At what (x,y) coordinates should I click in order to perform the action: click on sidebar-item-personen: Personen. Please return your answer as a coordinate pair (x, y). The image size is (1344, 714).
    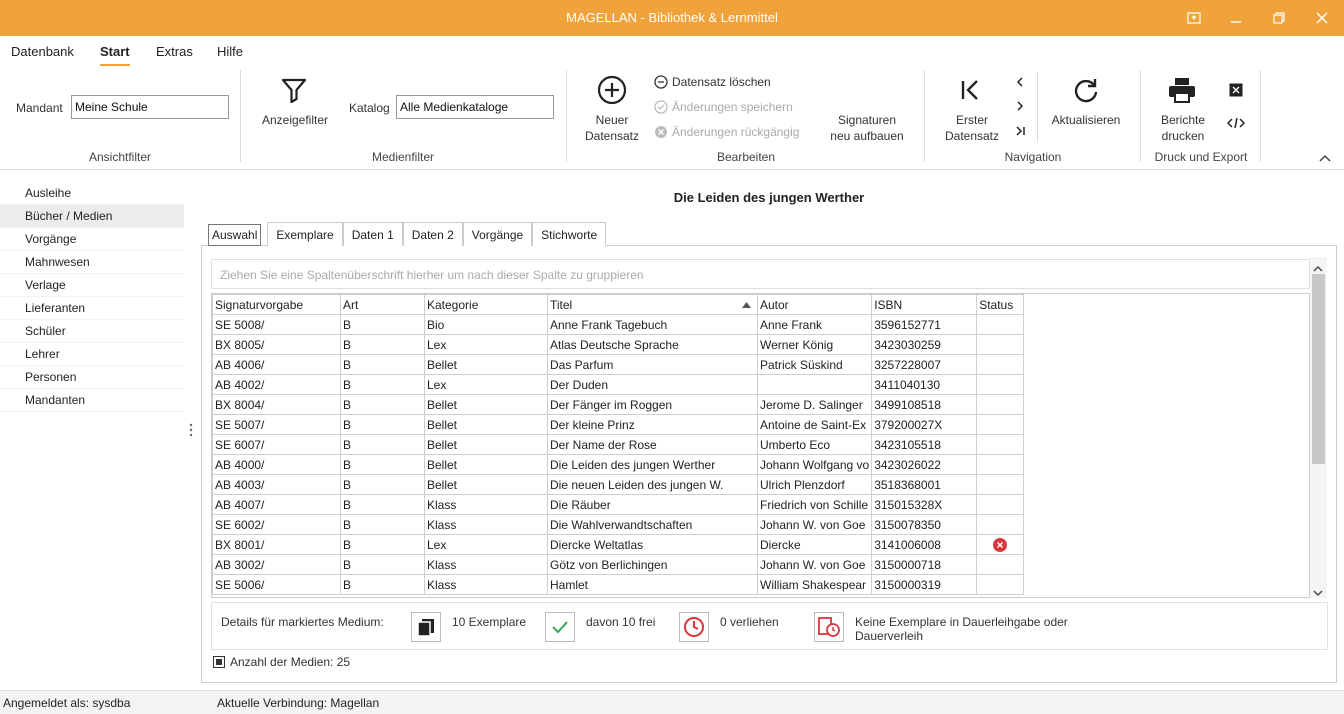
    Looking at the image, I should click on (92, 377).